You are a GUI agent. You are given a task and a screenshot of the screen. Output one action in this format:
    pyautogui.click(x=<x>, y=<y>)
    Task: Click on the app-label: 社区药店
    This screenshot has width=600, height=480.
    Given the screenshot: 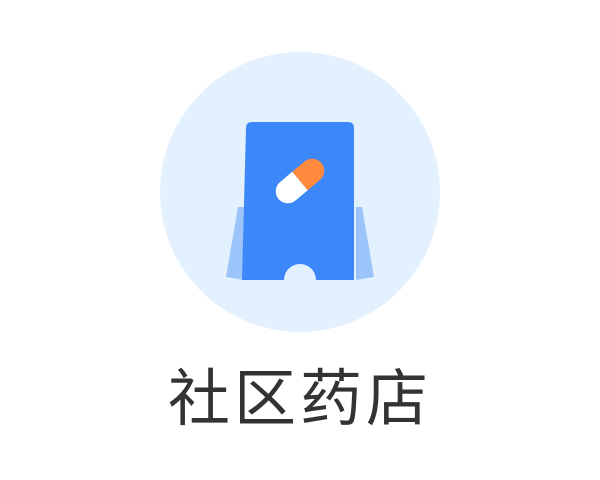 What is the action you would take?
    pyautogui.click(x=299, y=398)
    